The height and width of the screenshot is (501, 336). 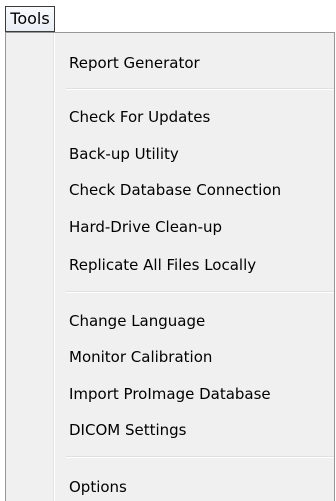 What do you see at coordinates (30, 19) in the screenshot?
I see `tools-menu-button: Tools` at bounding box center [30, 19].